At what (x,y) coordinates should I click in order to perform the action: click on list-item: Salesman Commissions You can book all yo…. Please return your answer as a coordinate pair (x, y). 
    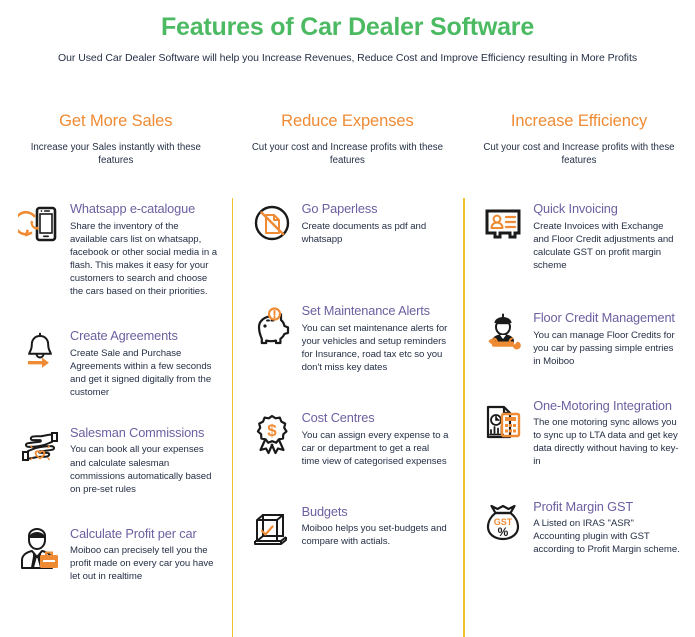
    Looking at the image, I should click on (116, 460).